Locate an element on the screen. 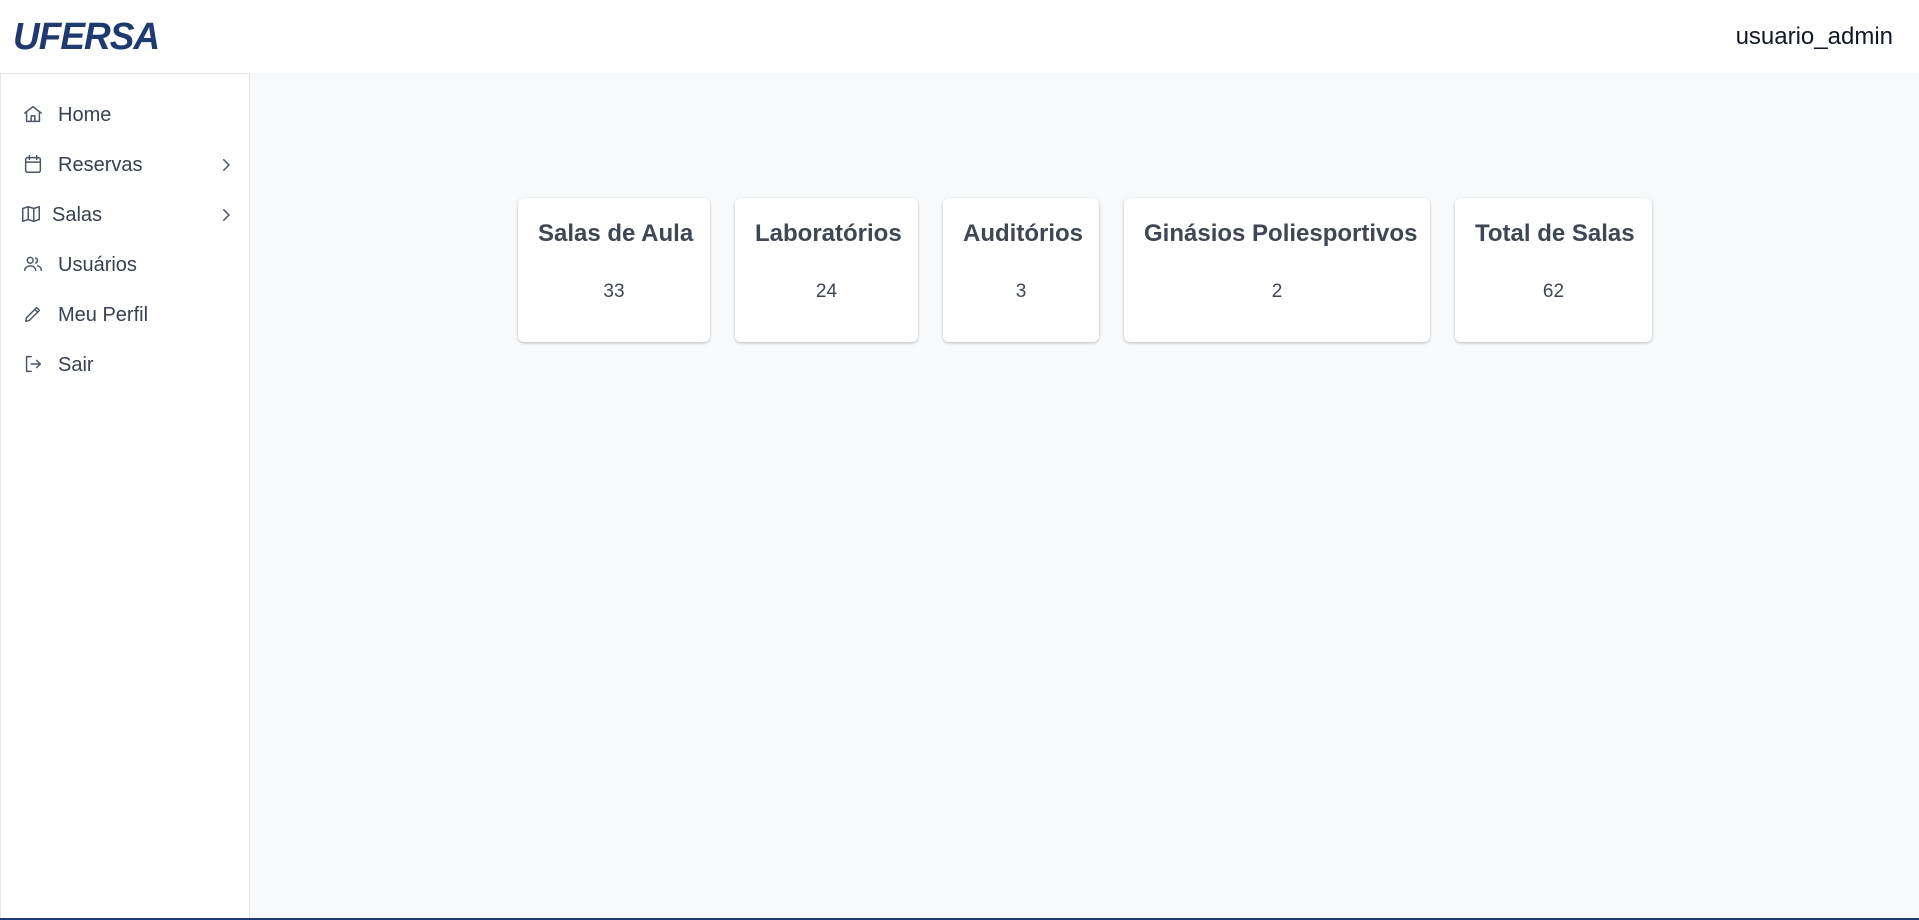  sidebar-item-home: Home is located at coordinates (125, 115).